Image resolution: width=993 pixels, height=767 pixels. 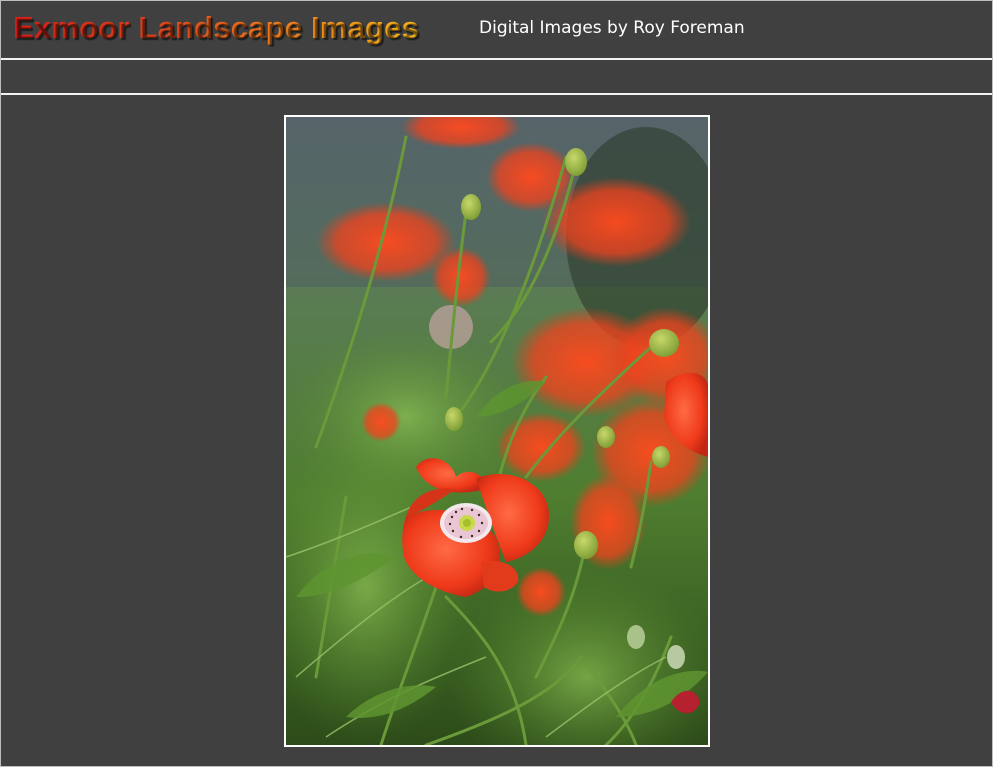 What do you see at coordinates (496, 77) in the screenshot?
I see `nav-bar` at bounding box center [496, 77].